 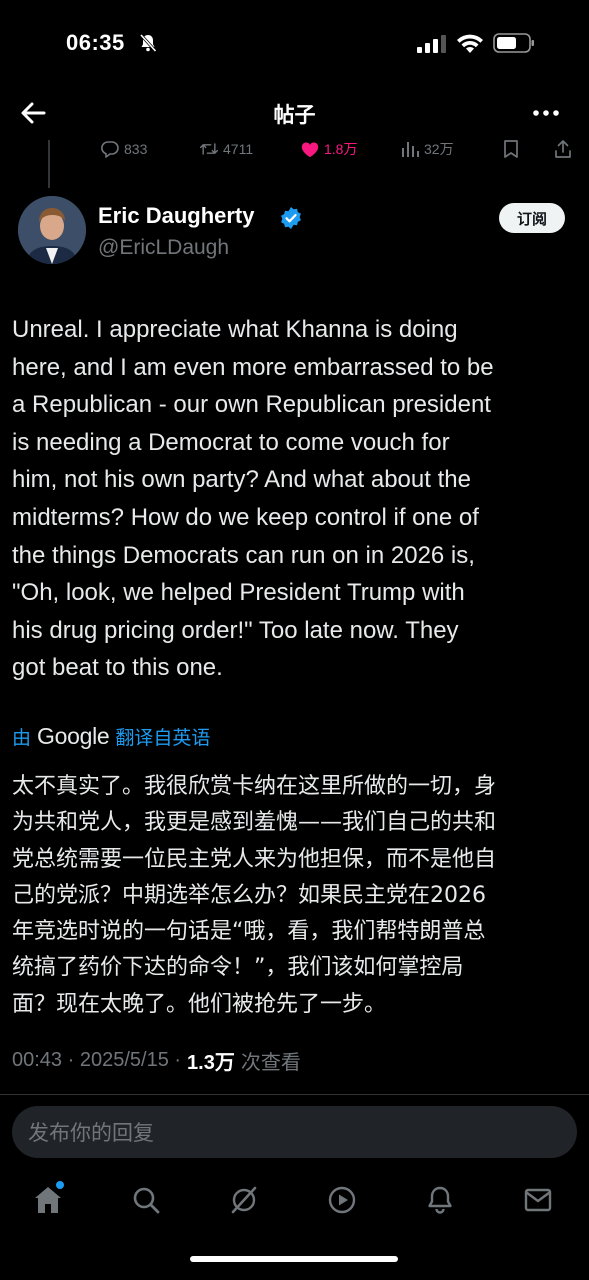 What do you see at coordinates (22, 738) in the screenshot?
I see `translation-prefix: 由` at bounding box center [22, 738].